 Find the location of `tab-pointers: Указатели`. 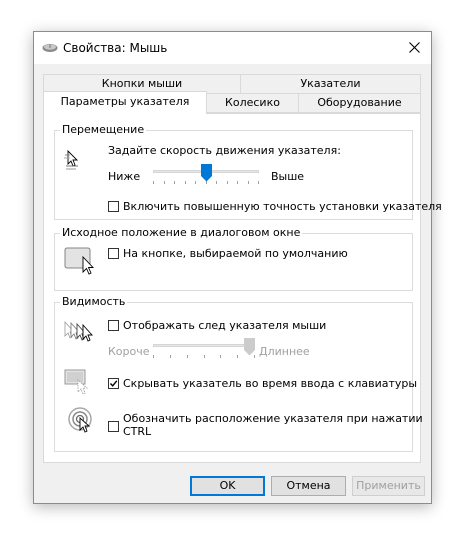

tab-pointers: Указатели is located at coordinates (330, 84).